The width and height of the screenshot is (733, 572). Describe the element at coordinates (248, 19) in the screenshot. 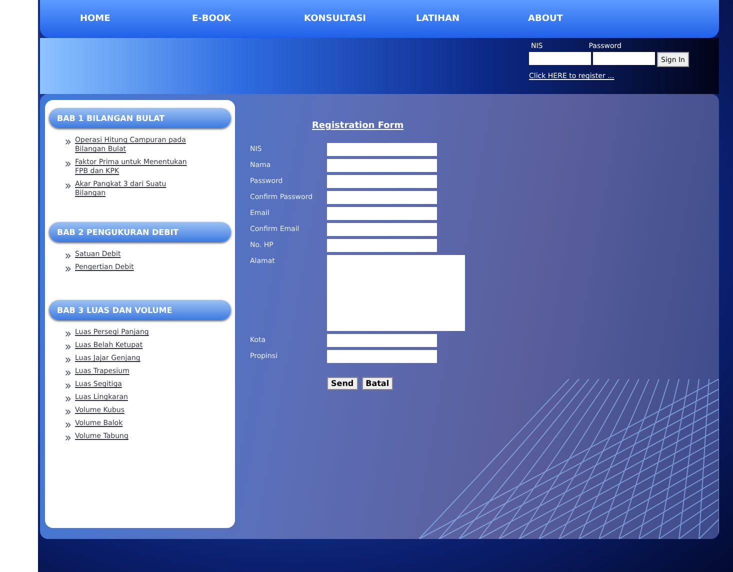

I see `nav-link: E-BOOK` at that location.